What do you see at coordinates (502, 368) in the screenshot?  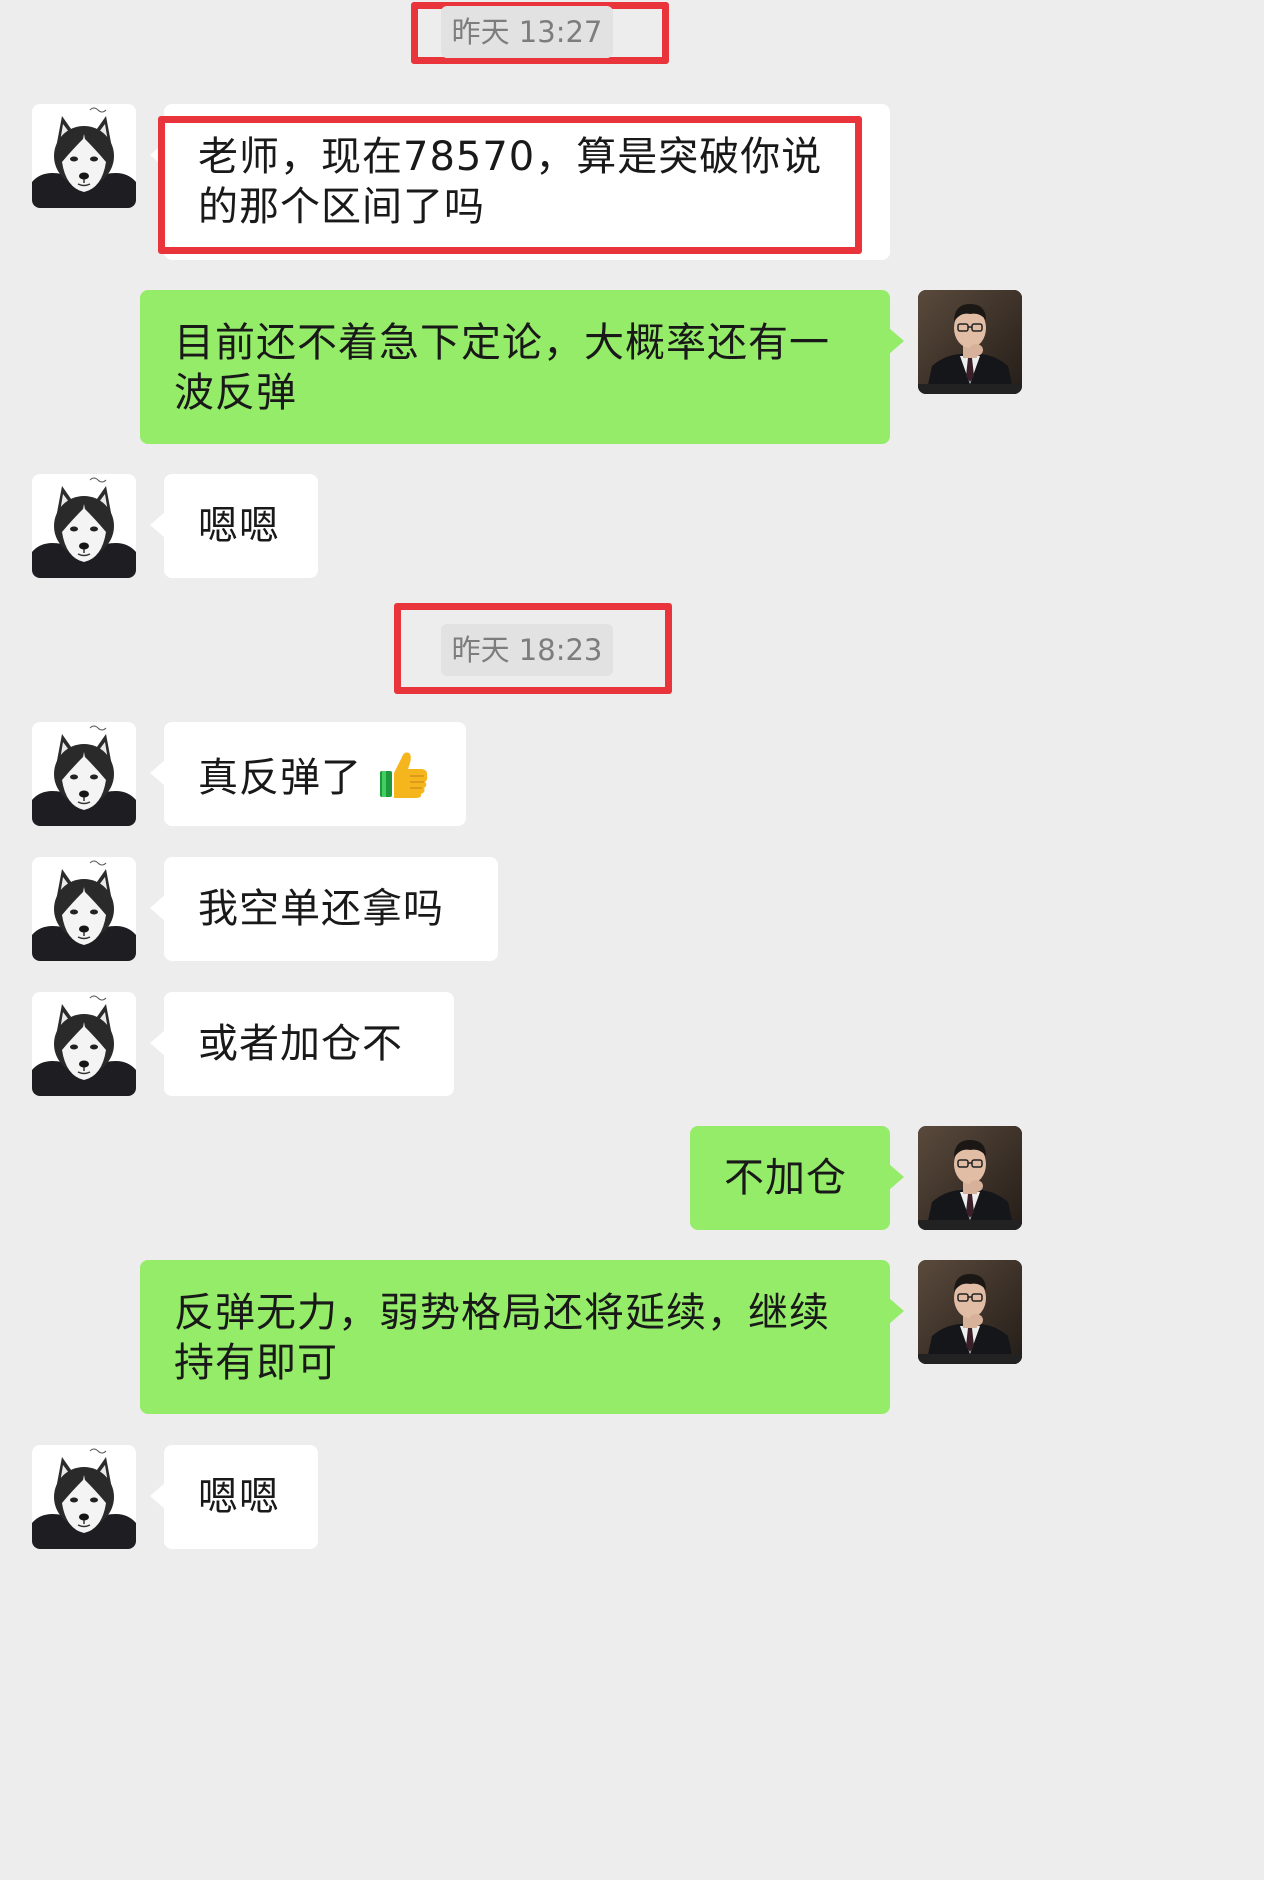 I see `message-text: 目前还不着急下定论，大概率还有一波反弹` at bounding box center [502, 368].